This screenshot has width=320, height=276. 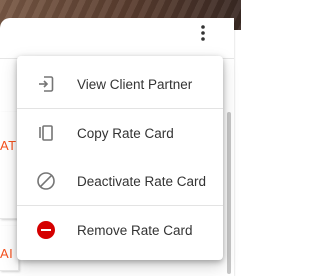 I want to click on copy-icon, so click(x=46, y=133).